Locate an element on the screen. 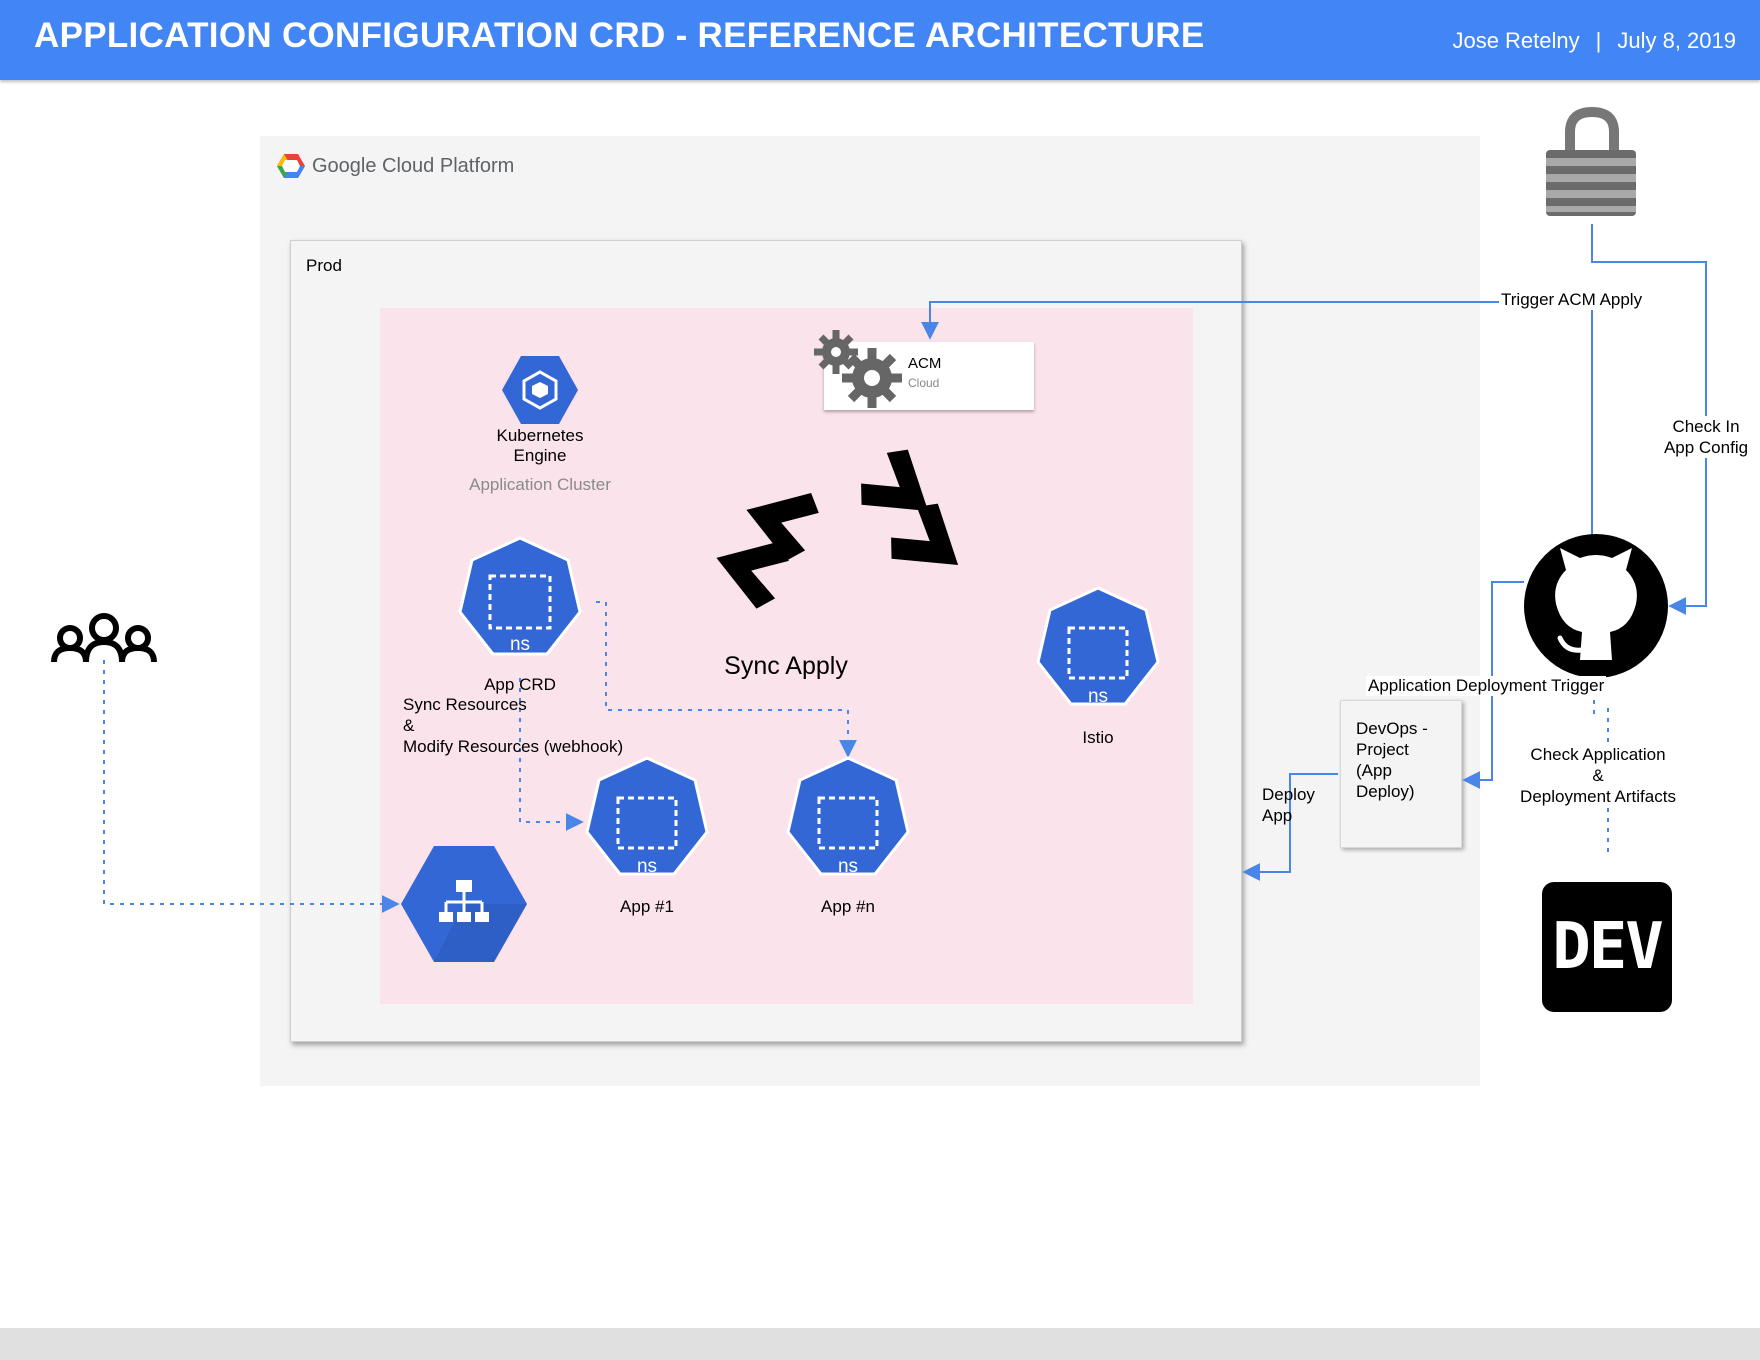 This screenshot has width=1760, height=1360. ns-app-crd-text: ns is located at coordinates (520, 644).